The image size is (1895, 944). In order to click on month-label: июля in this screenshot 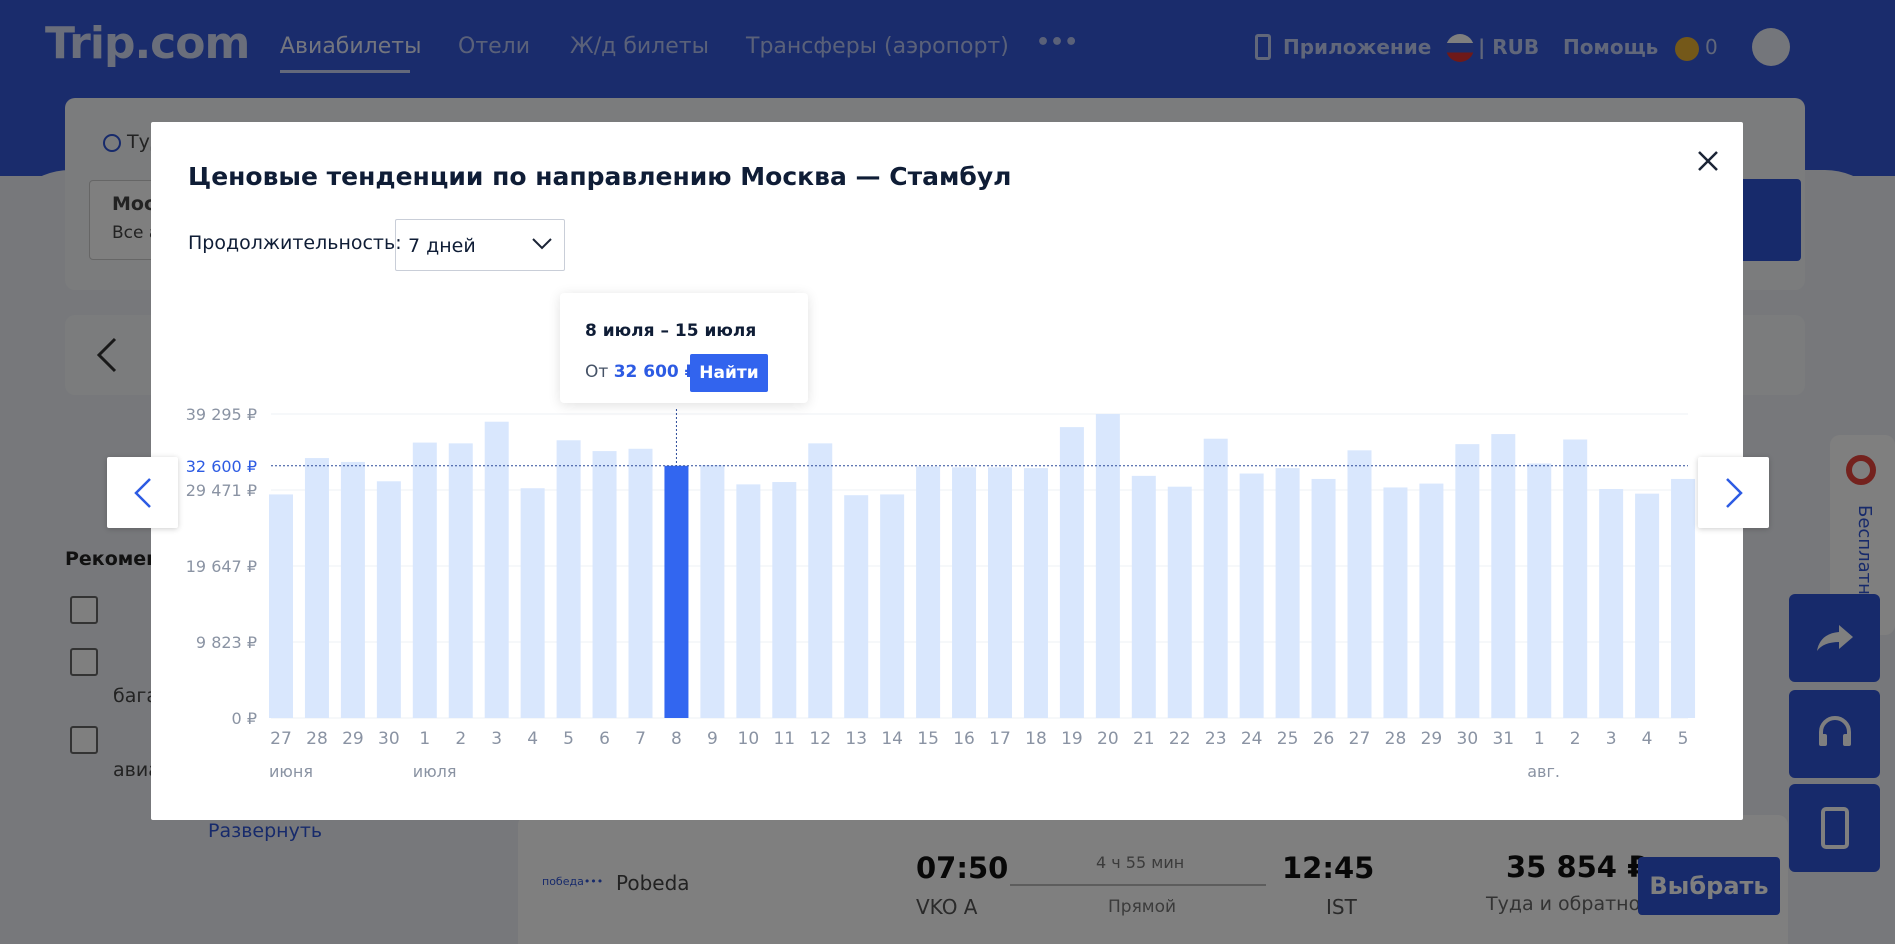, I will do `click(435, 771)`.